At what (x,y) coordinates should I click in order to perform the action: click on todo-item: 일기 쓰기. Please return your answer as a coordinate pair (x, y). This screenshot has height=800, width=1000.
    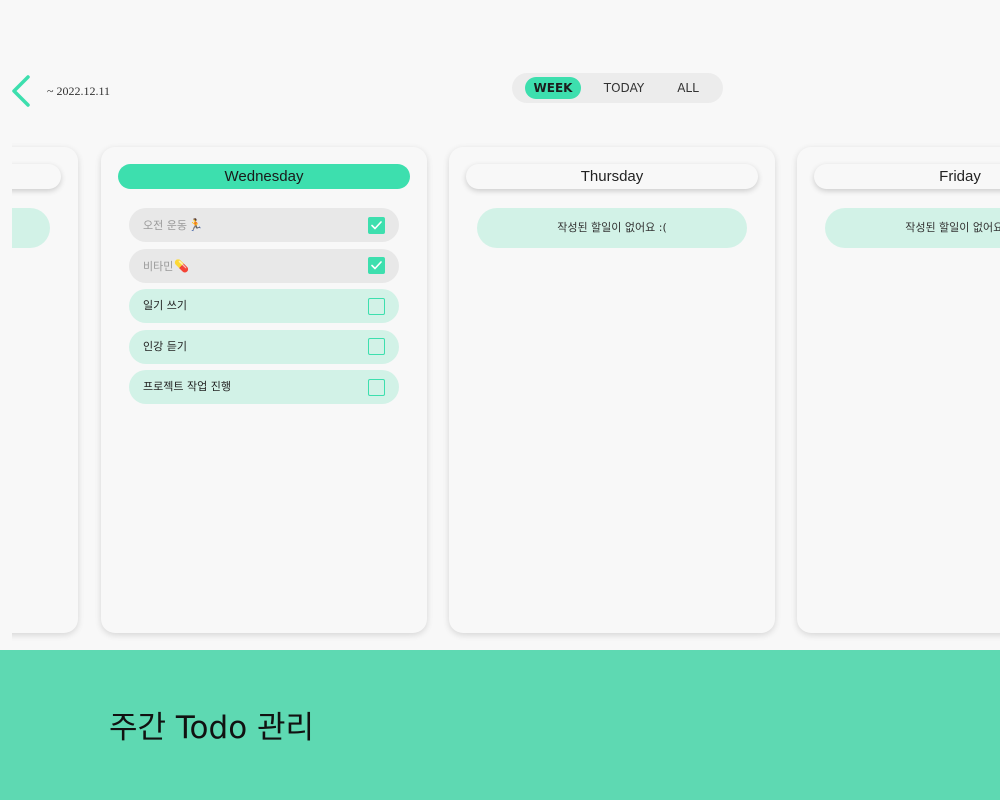
    Looking at the image, I should click on (264, 306).